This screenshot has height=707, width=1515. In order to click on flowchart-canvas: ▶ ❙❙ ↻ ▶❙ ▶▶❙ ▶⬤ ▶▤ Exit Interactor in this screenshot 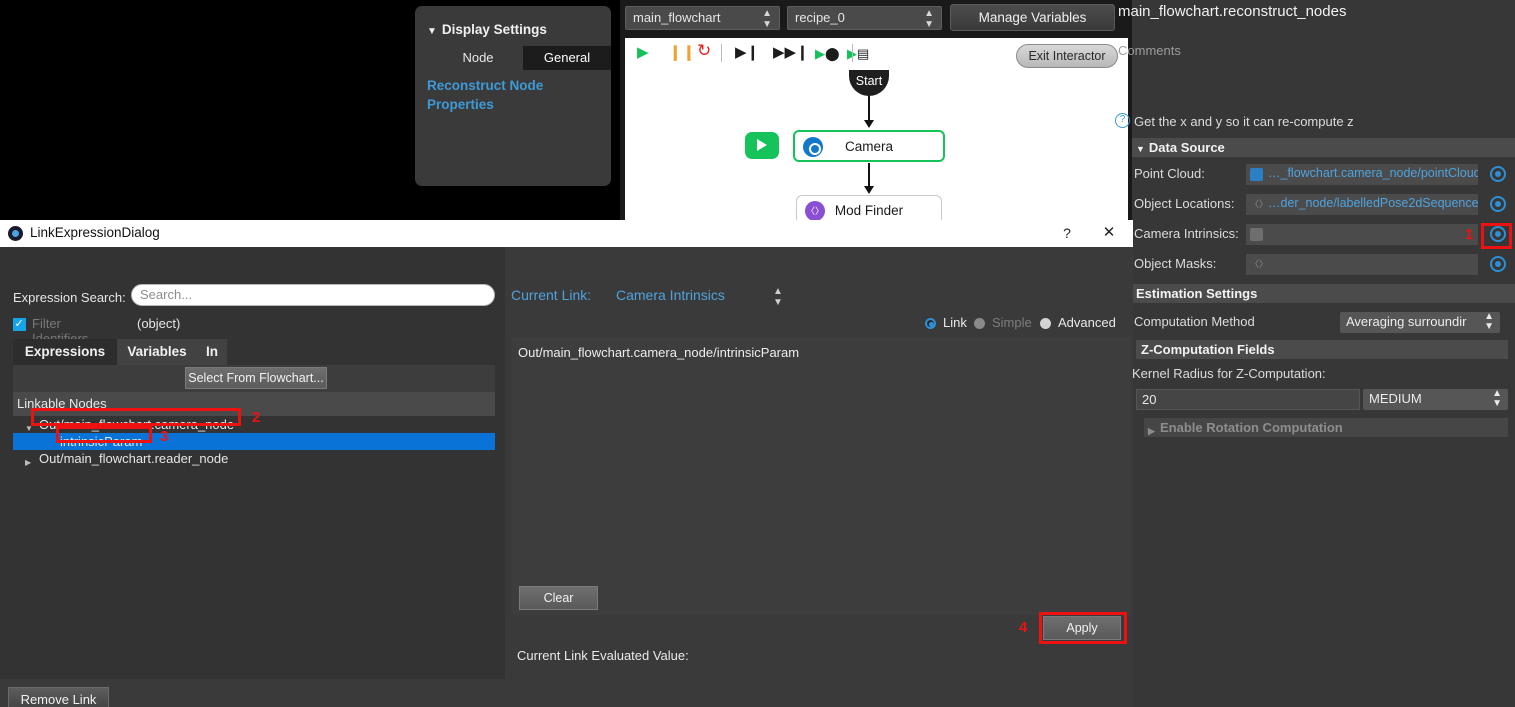, I will do `click(876, 129)`.